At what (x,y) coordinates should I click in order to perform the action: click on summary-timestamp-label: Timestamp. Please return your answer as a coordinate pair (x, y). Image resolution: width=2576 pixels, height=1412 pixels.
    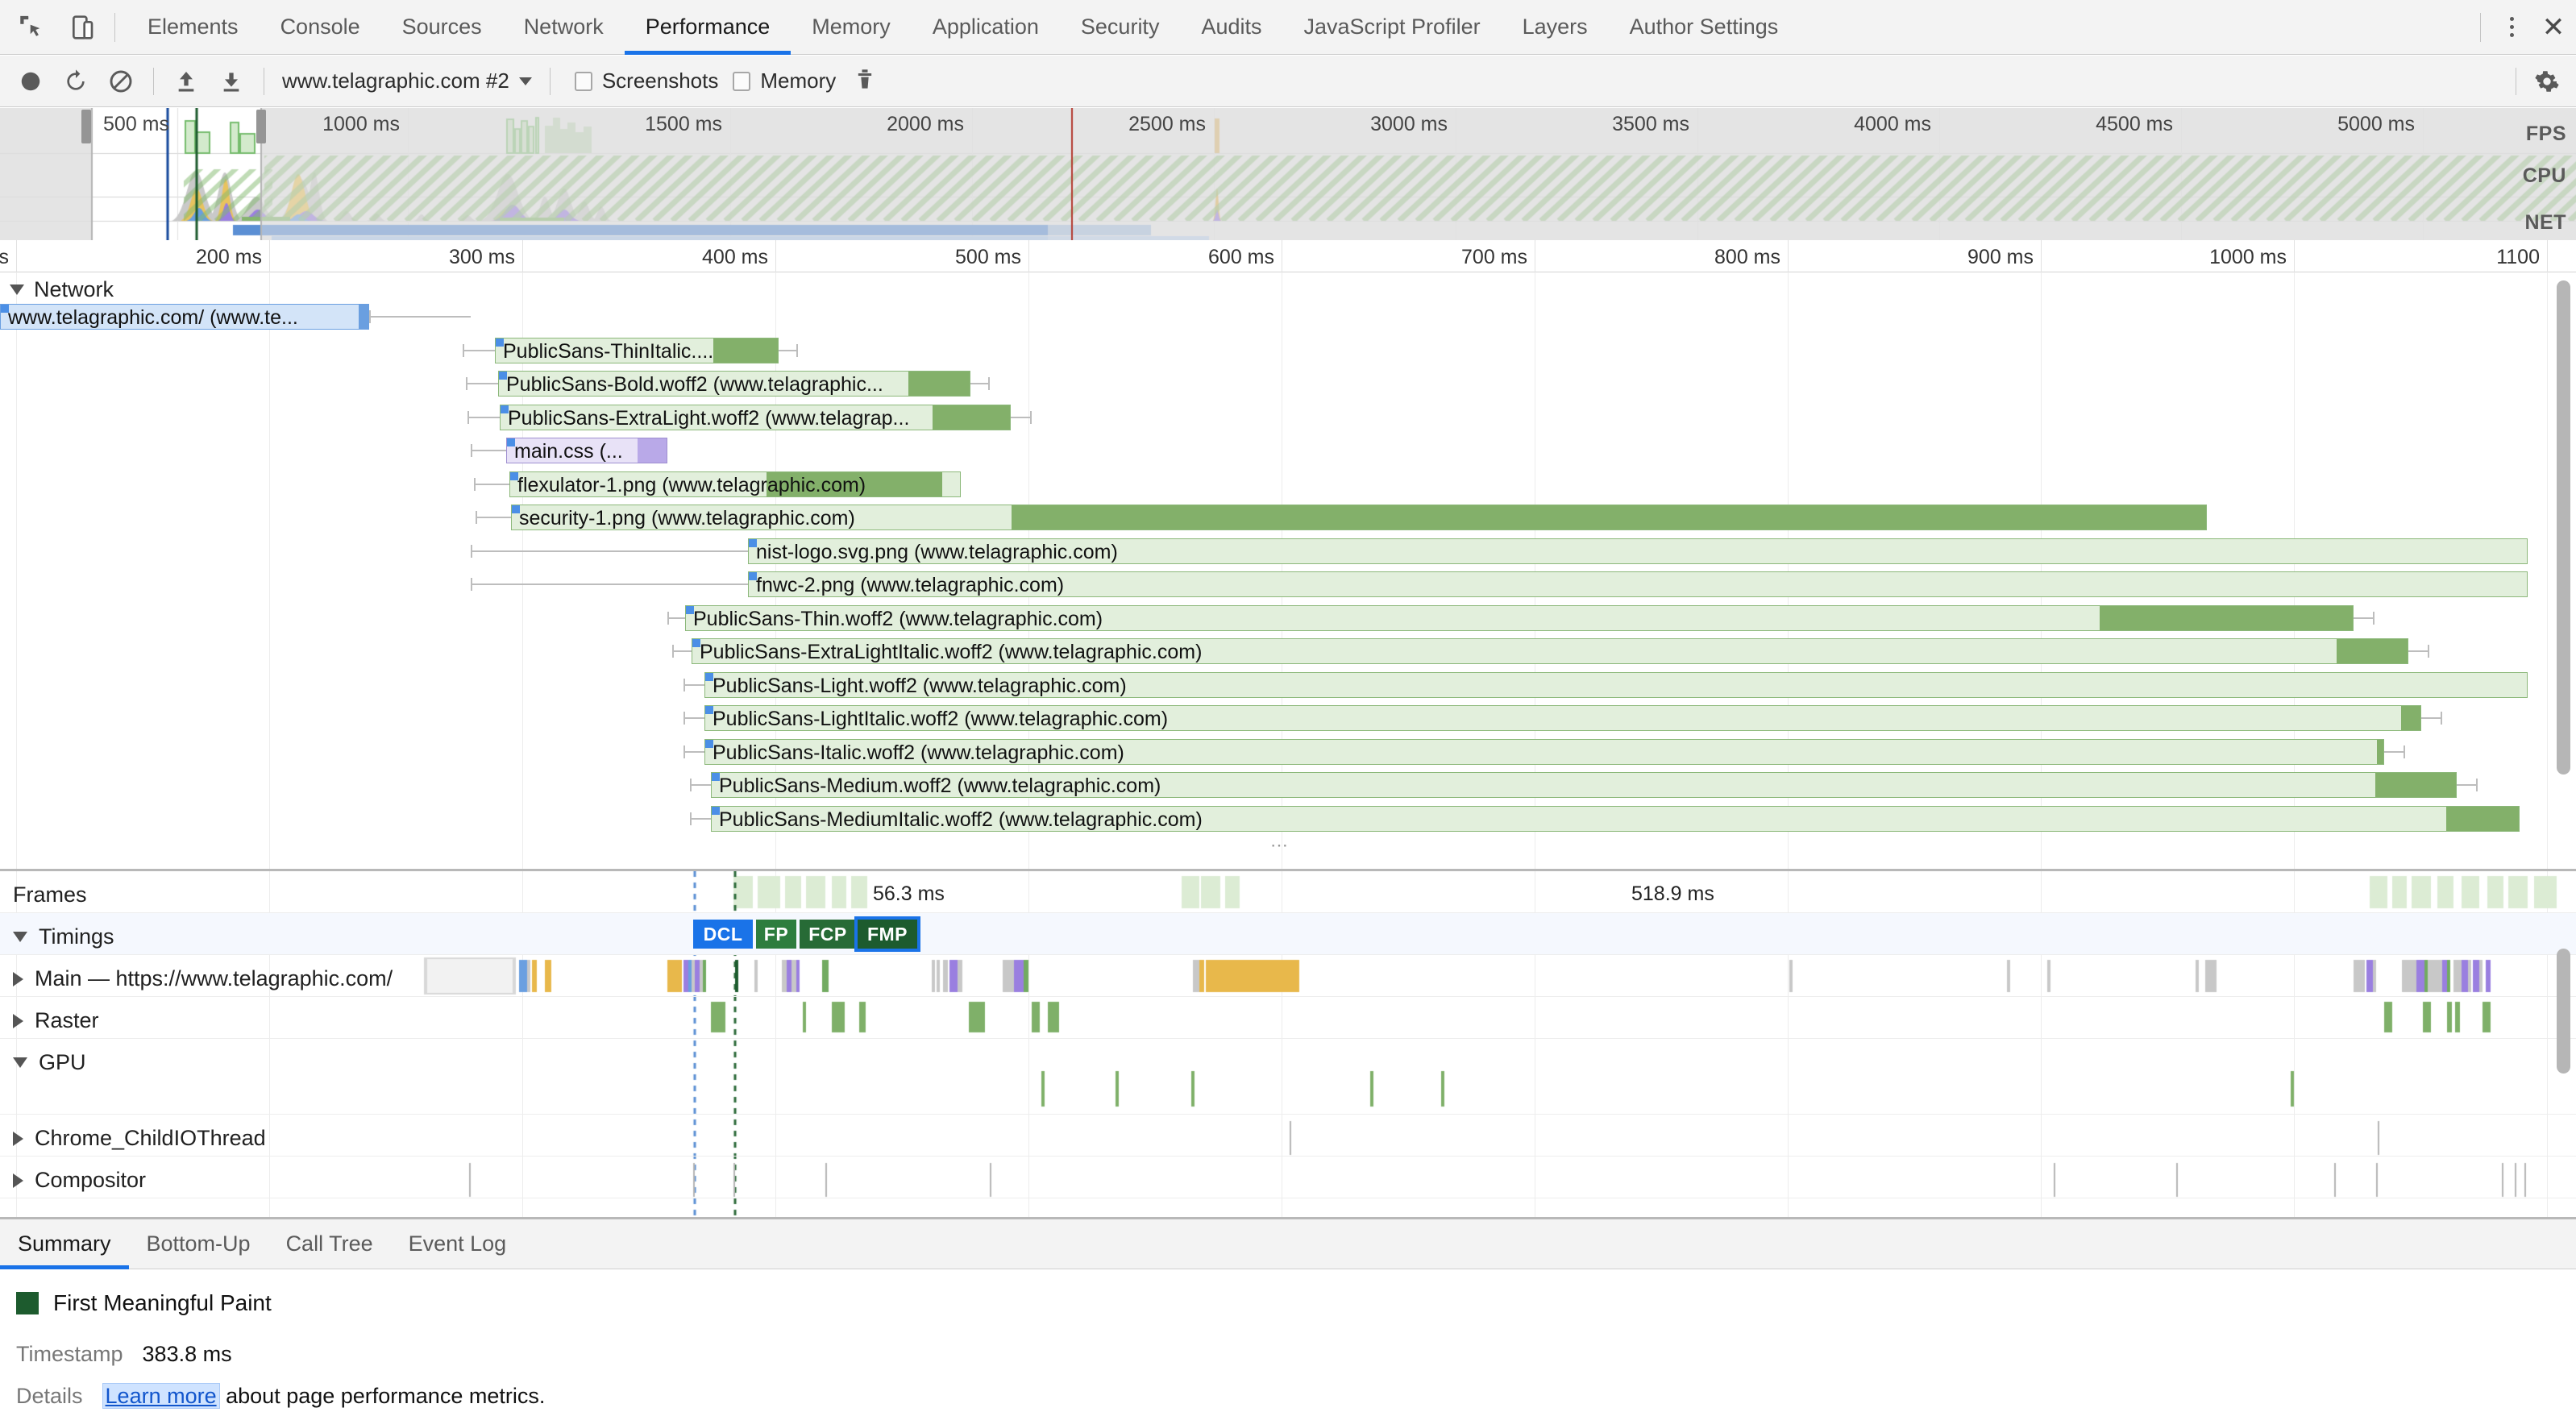
    Looking at the image, I should click on (69, 1354).